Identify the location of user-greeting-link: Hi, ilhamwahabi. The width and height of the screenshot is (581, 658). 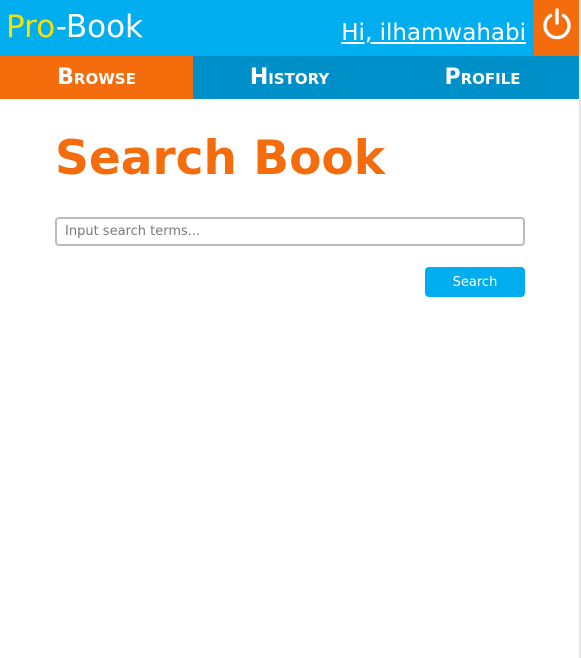
(433, 33).